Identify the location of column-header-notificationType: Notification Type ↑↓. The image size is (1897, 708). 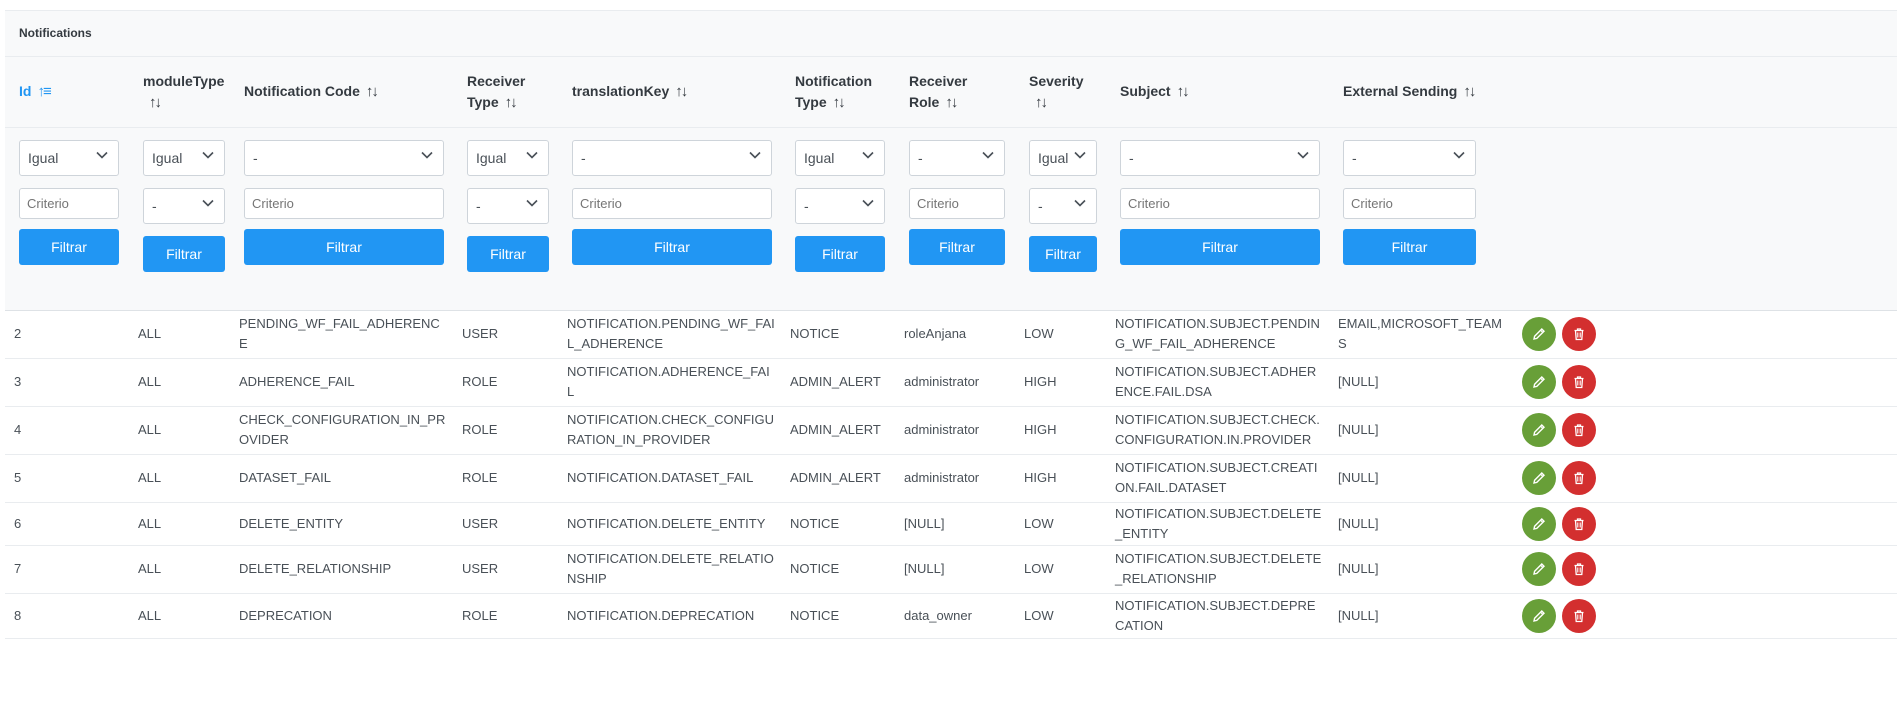
(838, 92).